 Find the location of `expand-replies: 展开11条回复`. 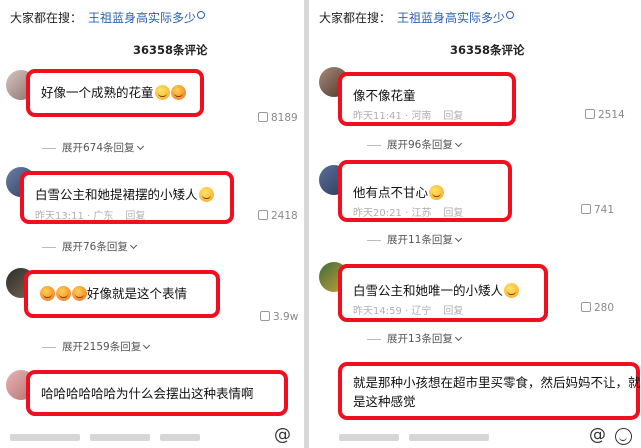

expand-replies: 展开11条回复 is located at coordinates (414, 239).